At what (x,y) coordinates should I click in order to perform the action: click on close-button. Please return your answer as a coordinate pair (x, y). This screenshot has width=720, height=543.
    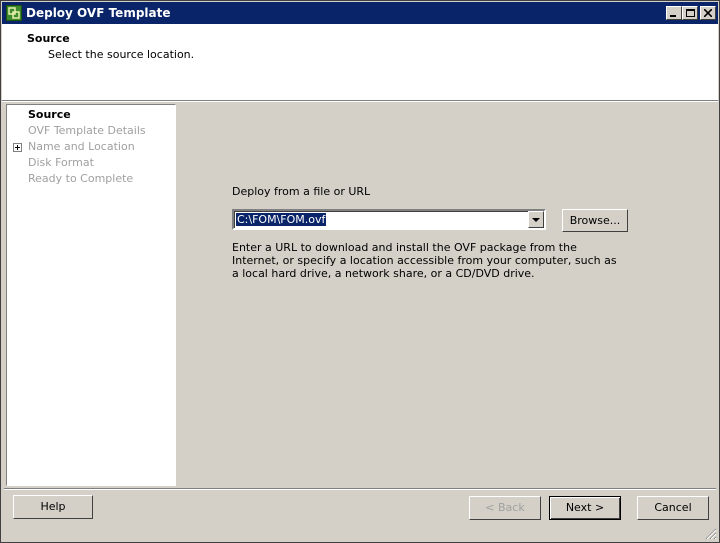
    Looking at the image, I should click on (708, 13).